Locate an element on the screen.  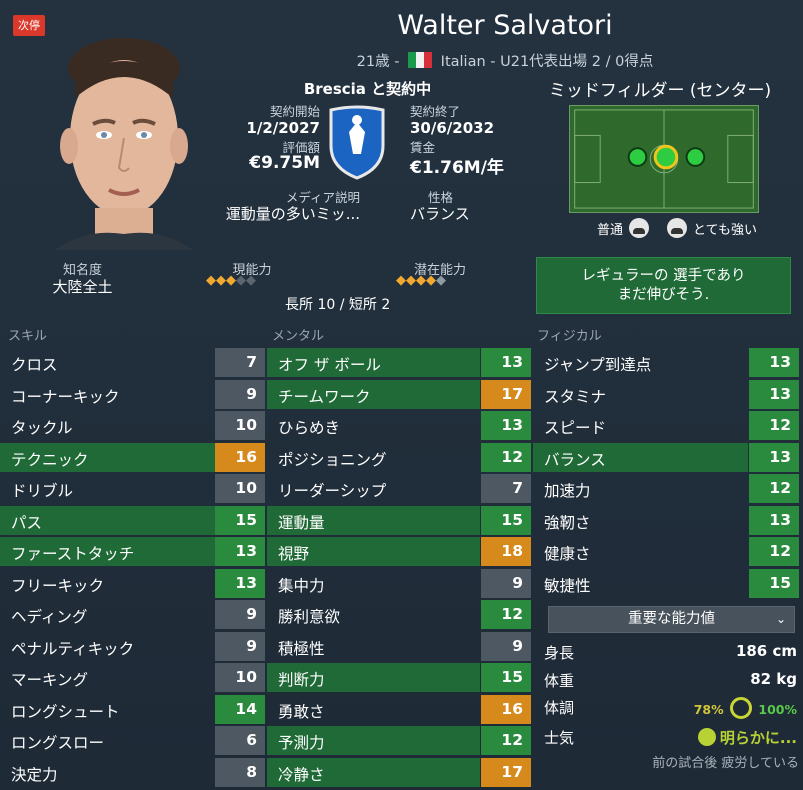
mental-attribute-row: 集中力 9 is located at coordinates (399, 584).